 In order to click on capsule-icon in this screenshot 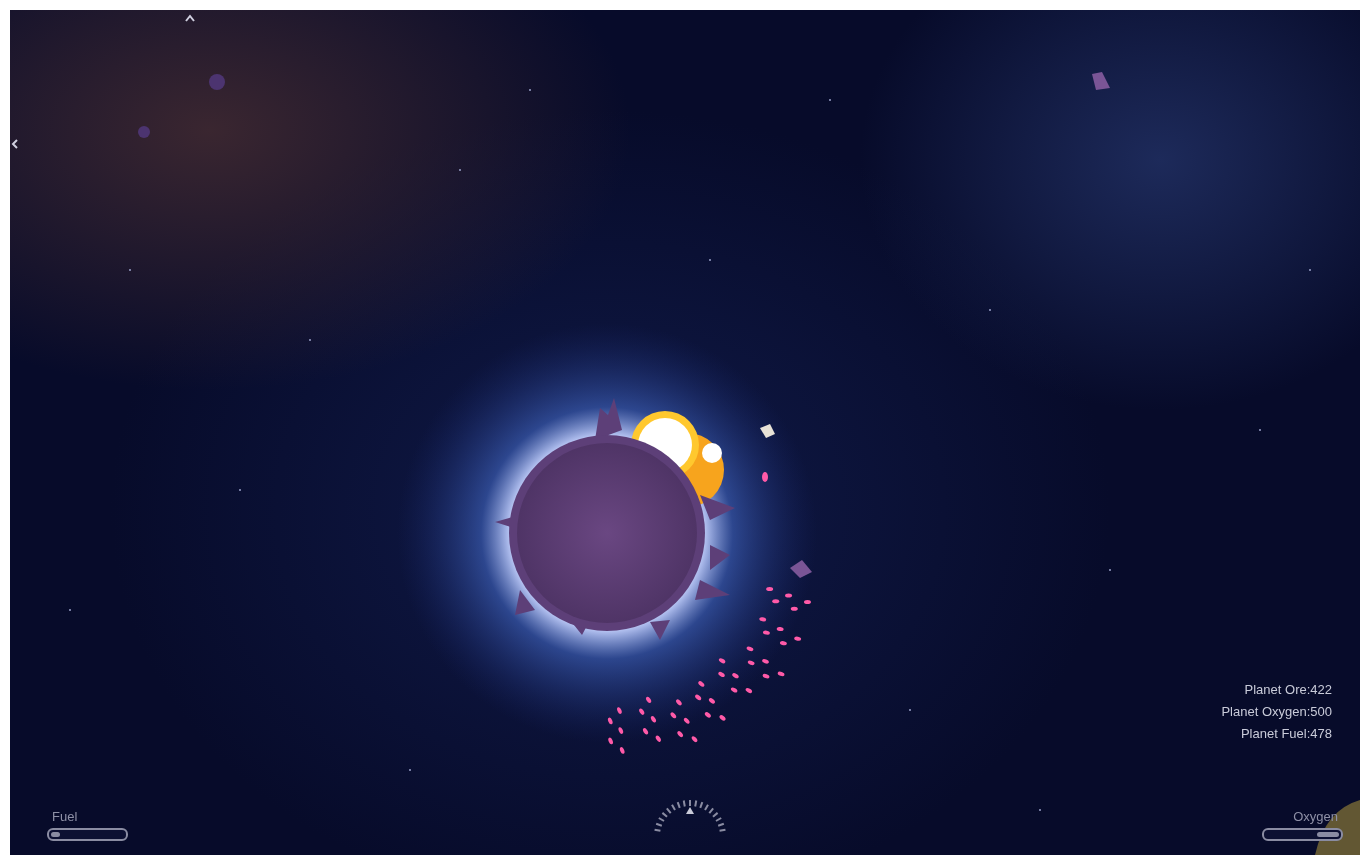, I will do `click(765, 477)`.